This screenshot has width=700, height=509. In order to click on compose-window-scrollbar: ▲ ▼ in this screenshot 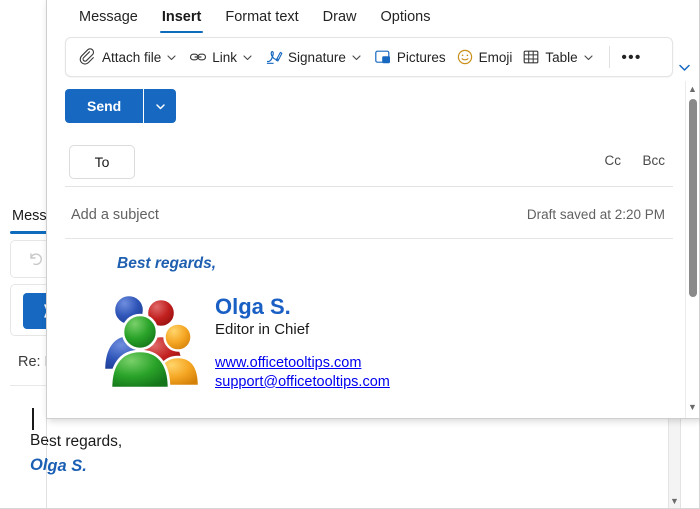, I will do `click(692, 249)`.